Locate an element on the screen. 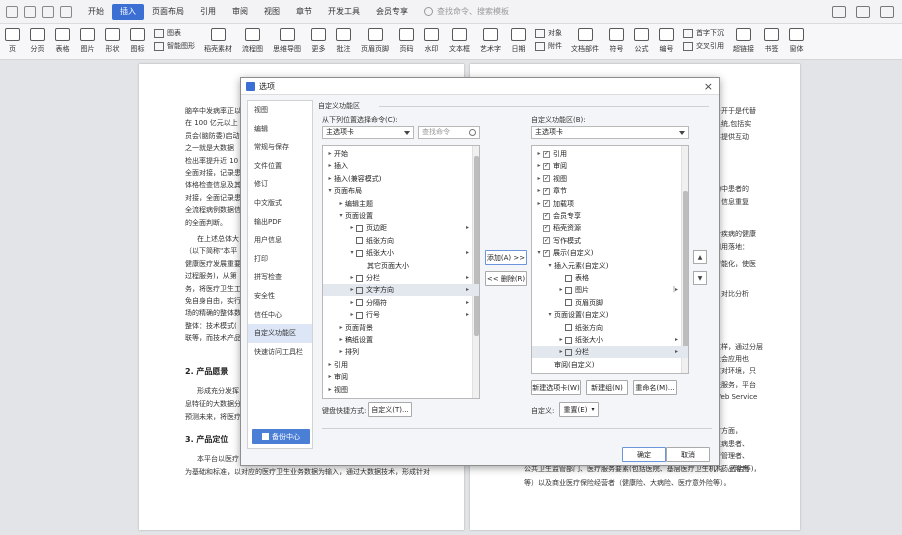  tree-item: ▸ ✓ 视图 is located at coordinates (610, 179).